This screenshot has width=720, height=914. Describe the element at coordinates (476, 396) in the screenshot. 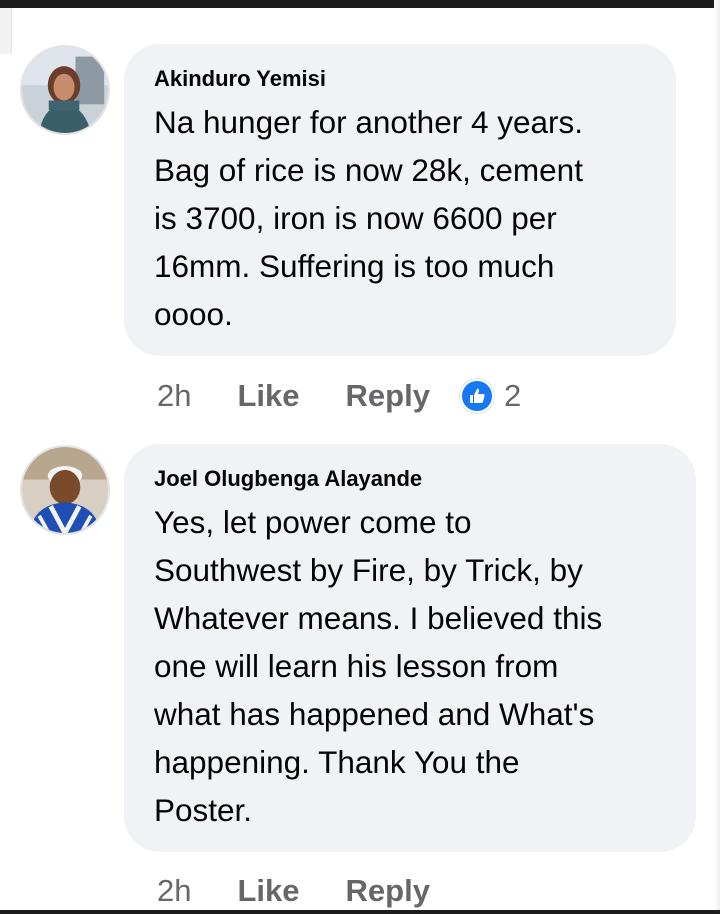

I see `thumbs-up-icon` at that location.